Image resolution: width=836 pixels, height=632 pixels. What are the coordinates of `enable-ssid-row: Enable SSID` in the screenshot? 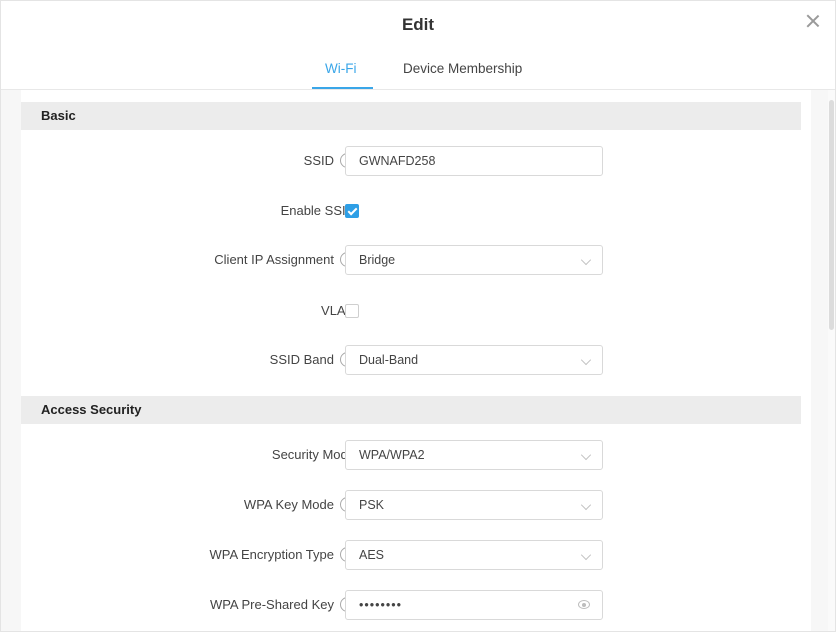 It's located at (411, 211).